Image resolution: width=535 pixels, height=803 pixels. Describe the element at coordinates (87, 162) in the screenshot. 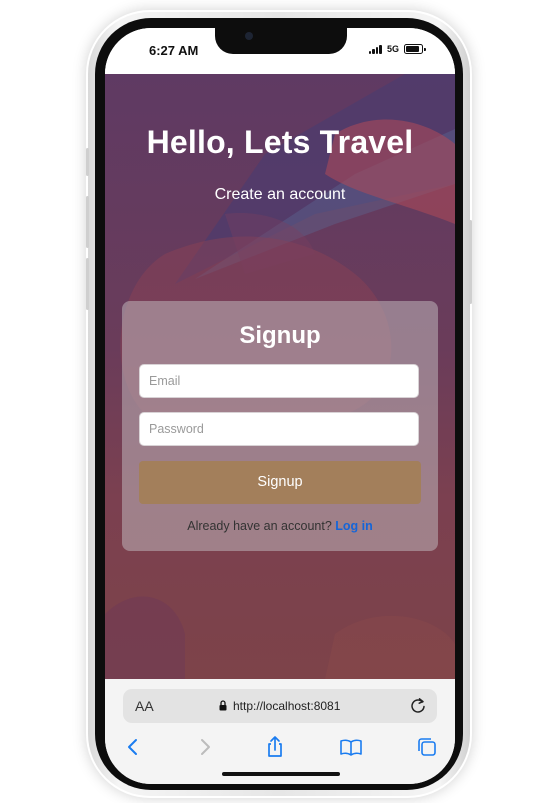

I see `mute-switch` at that location.